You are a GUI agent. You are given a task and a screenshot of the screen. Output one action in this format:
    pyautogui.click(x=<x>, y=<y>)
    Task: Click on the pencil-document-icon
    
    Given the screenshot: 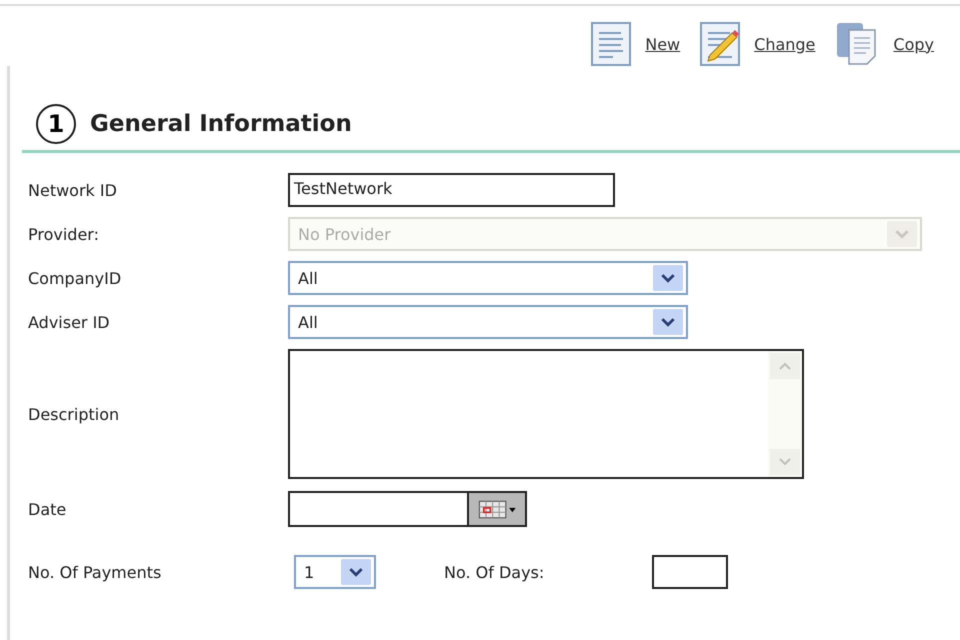 What is the action you would take?
    pyautogui.click(x=720, y=44)
    